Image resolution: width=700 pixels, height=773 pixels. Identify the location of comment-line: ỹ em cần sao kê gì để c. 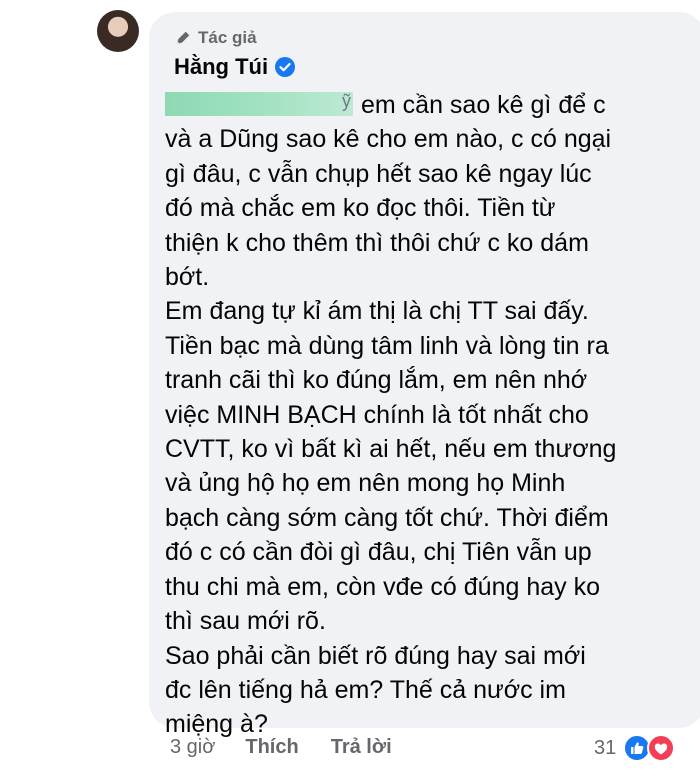
(425, 105).